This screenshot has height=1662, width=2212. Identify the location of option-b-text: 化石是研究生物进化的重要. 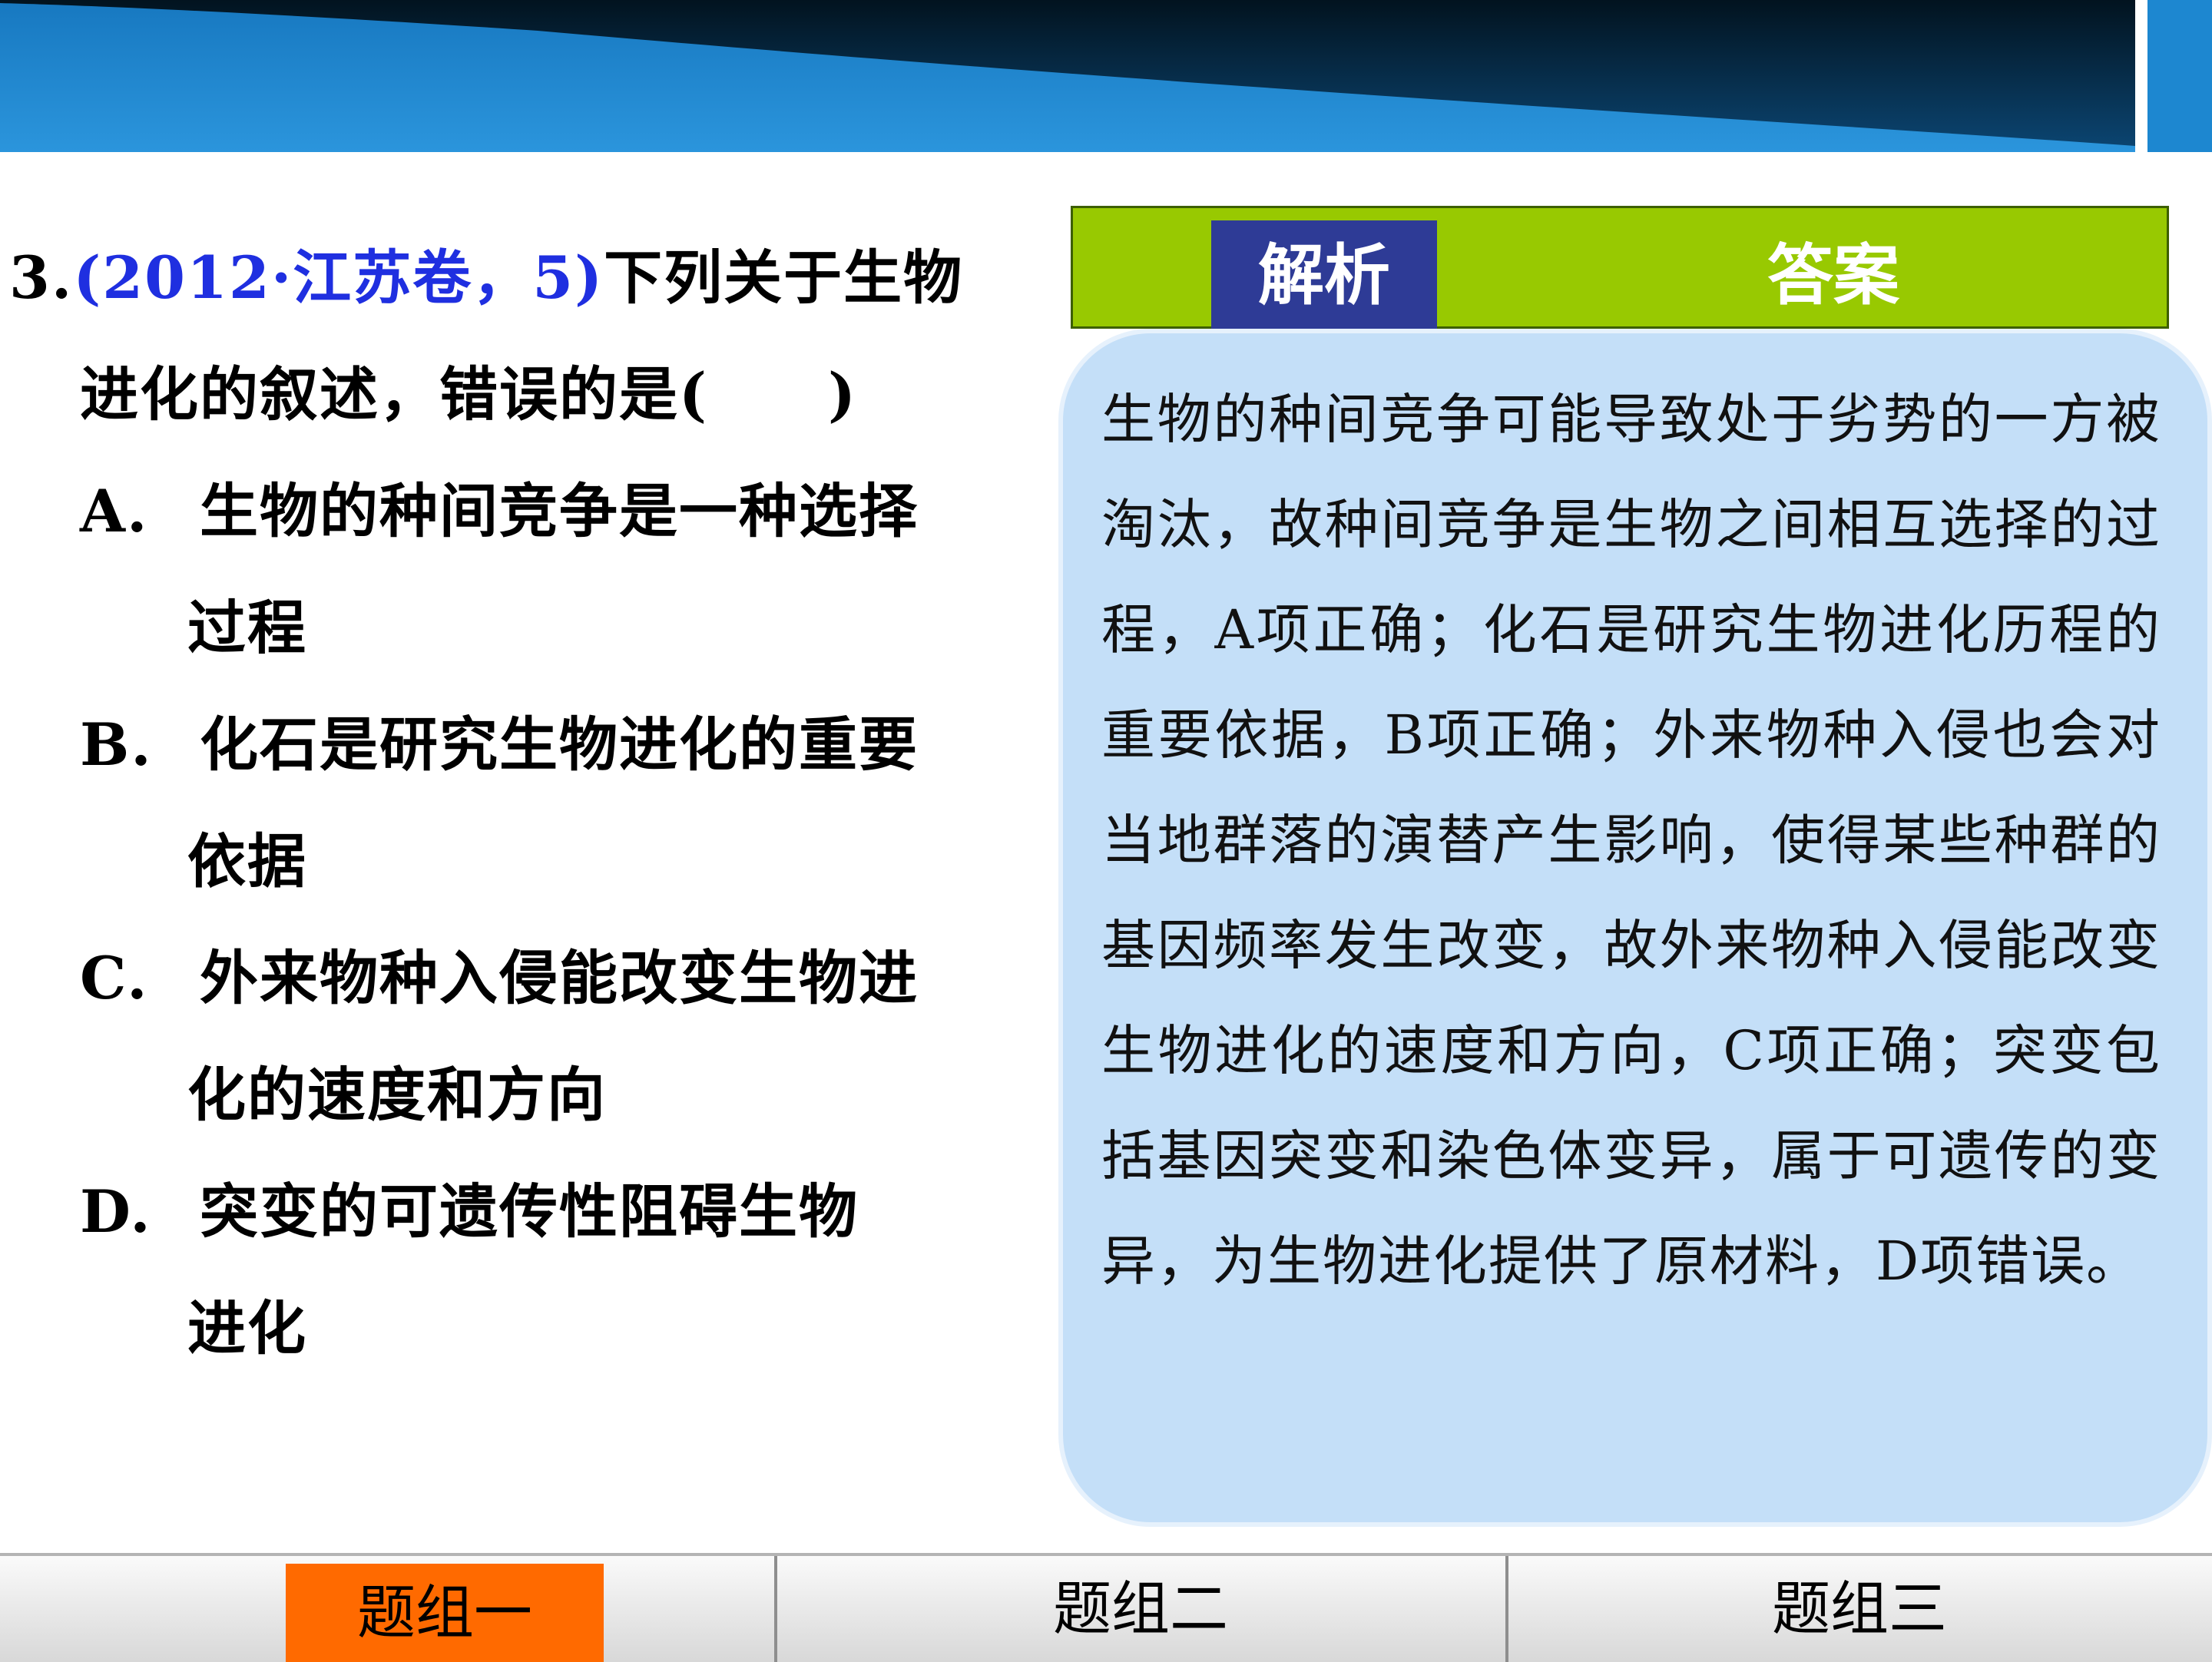
(560, 744).